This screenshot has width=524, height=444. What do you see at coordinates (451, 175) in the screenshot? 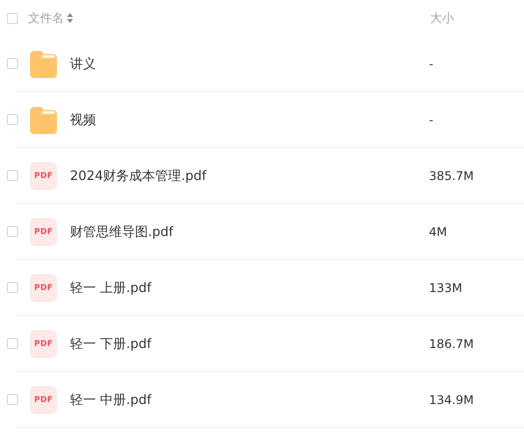
I see `file-size: 385.7M` at bounding box center [451, 175].